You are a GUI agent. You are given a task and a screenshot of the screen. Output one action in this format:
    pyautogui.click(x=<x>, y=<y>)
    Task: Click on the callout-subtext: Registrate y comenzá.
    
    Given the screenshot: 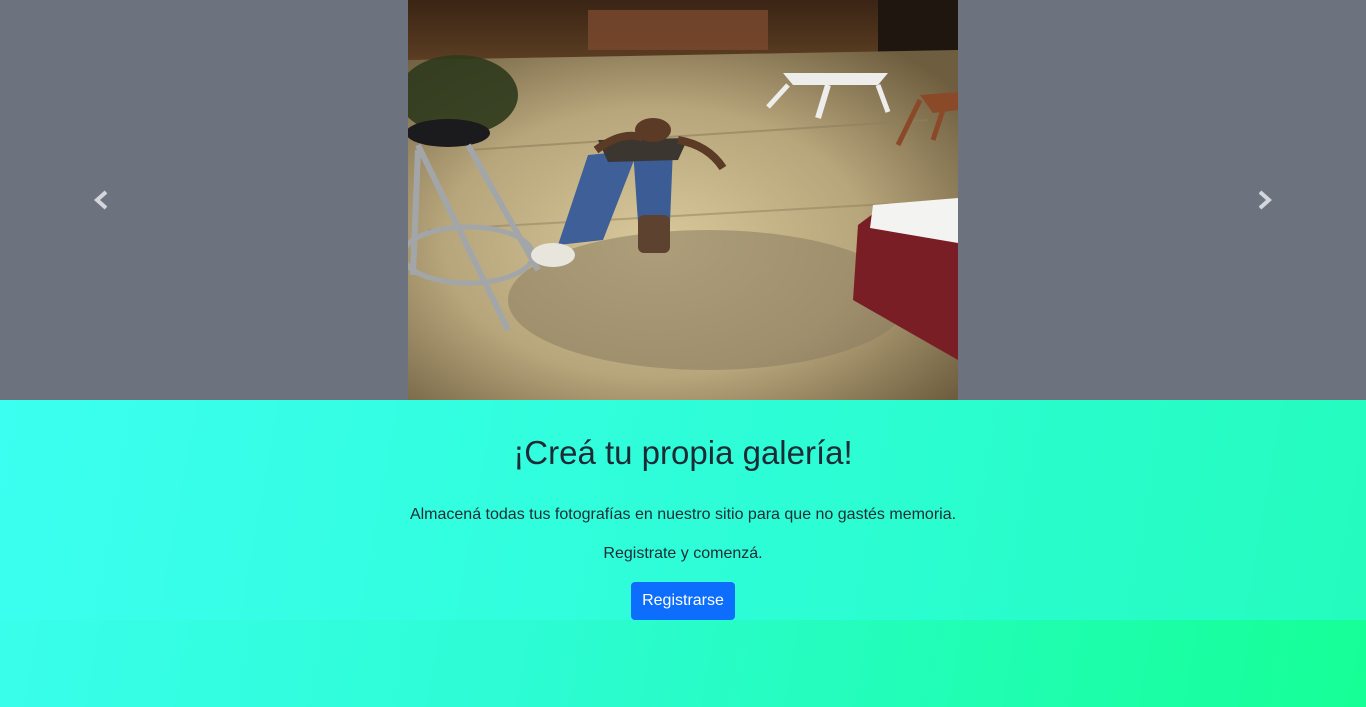 What is the action you would take?
    pyautogui.click(x=683, y=553)
    